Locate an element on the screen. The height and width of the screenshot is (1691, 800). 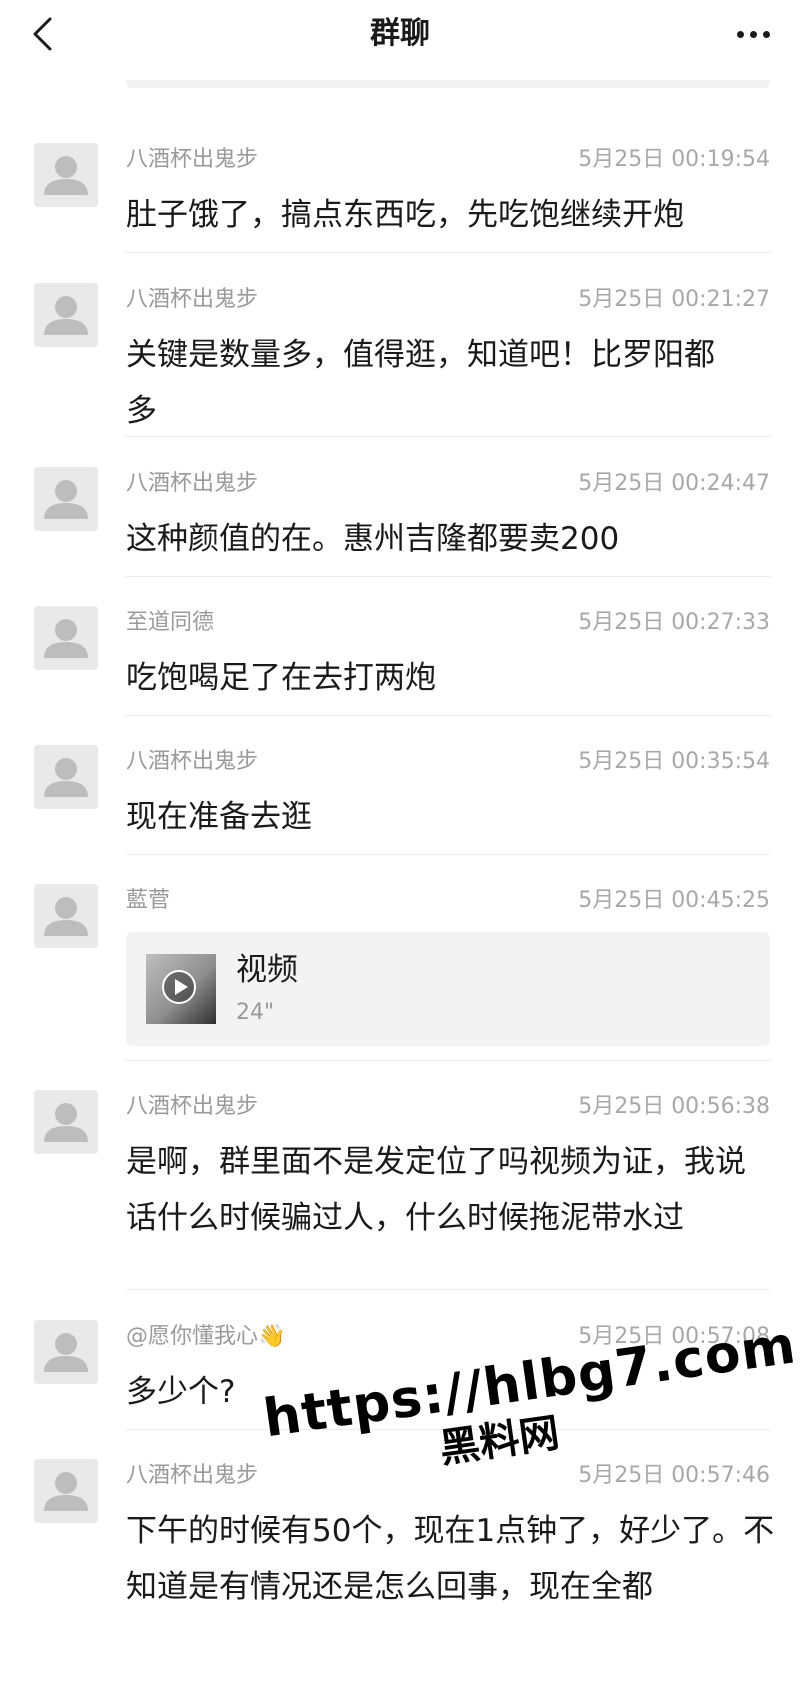
top-bar: 群聊 is located at coordinates (400, 40).